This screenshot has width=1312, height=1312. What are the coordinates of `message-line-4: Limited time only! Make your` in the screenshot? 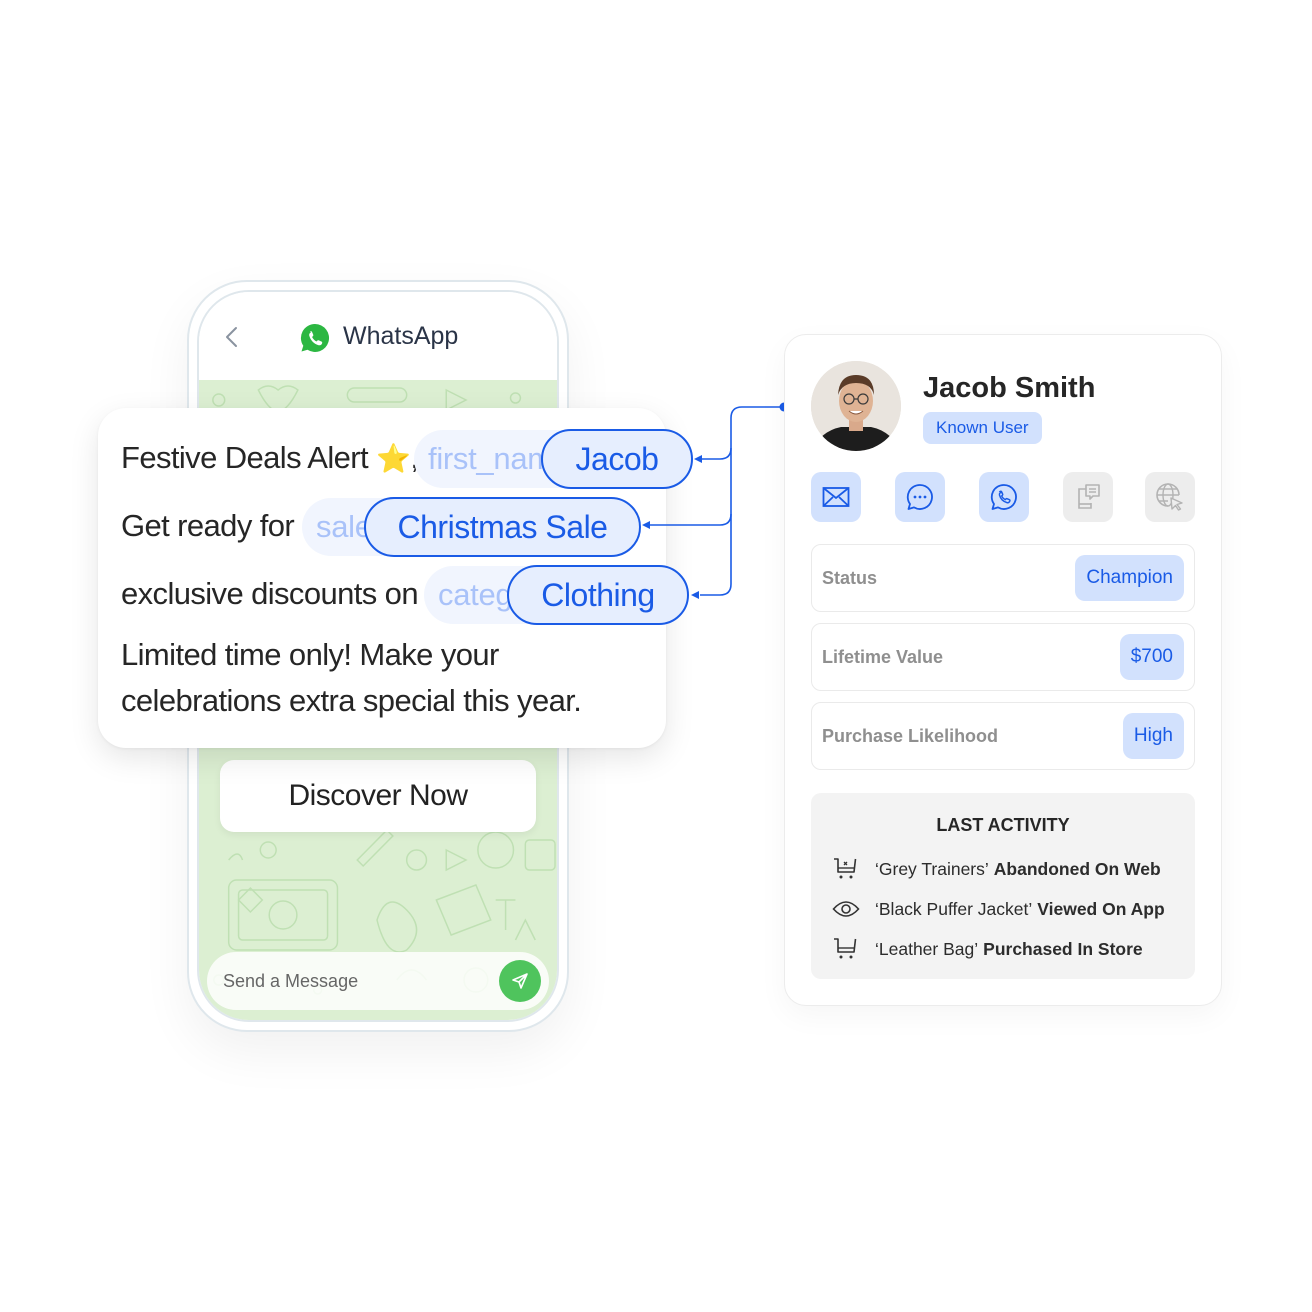 It's located at (310, 654).